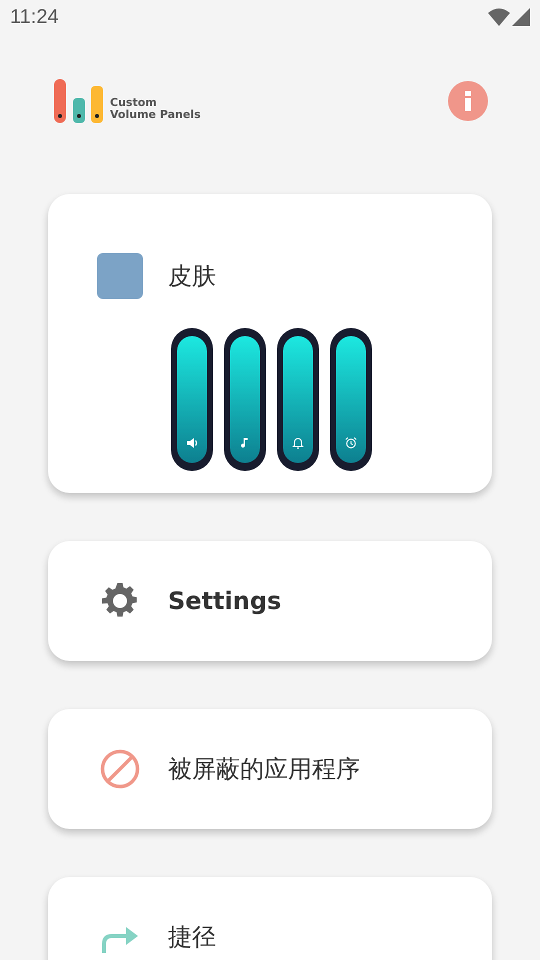  I want to click on menu-label: 被屏蔽的应用程序, so click(264, 769).